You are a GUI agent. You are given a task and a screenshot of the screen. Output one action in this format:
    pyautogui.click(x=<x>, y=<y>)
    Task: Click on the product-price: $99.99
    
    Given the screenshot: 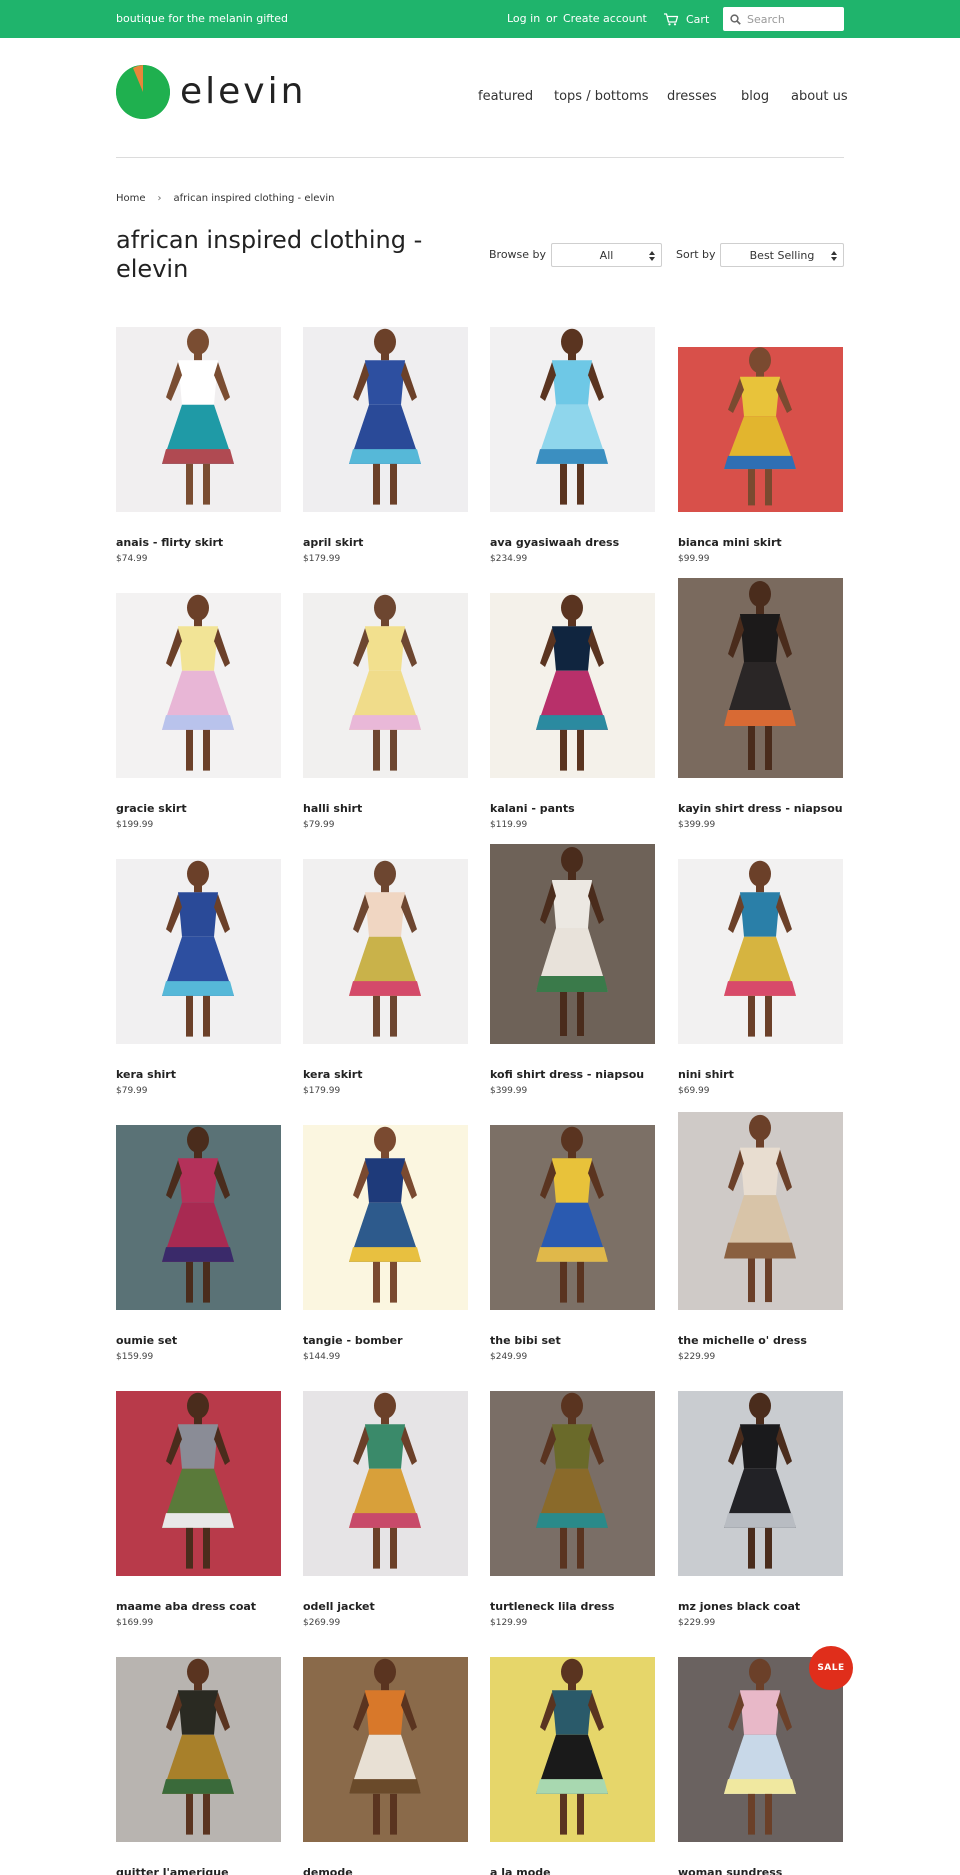 What is the action you would take?
    pyautogui.click(x=694, y=559)
    